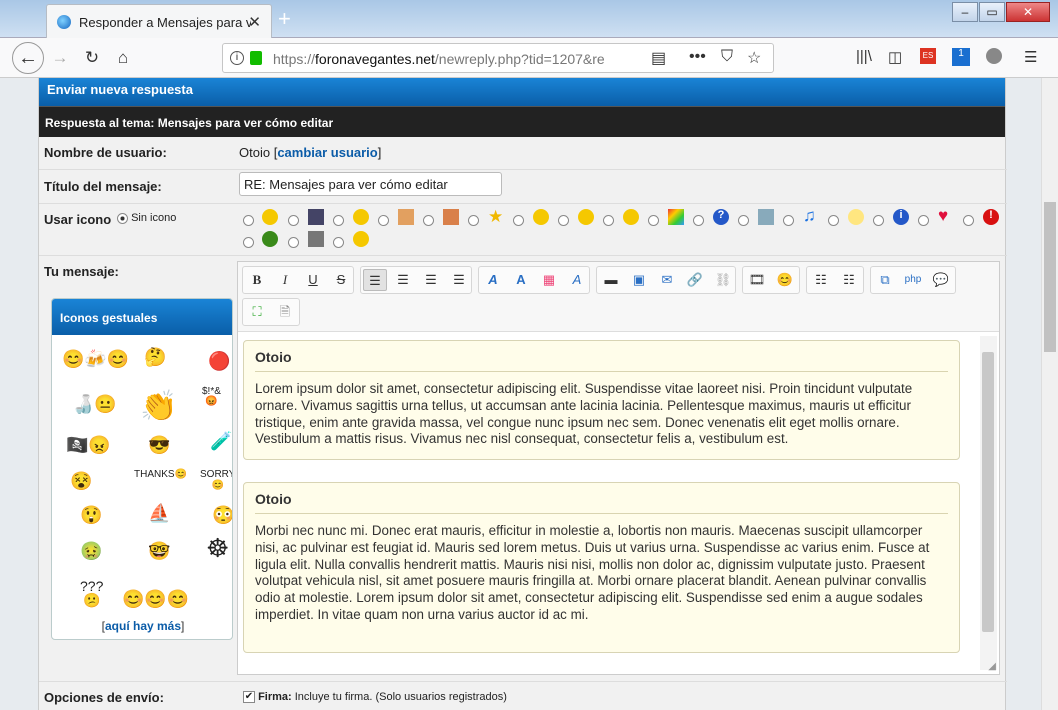  What do you see at coordinates (375, 280) in the screenshot?
I see `align-left-button: ☰` at bounding box center [375, 280].